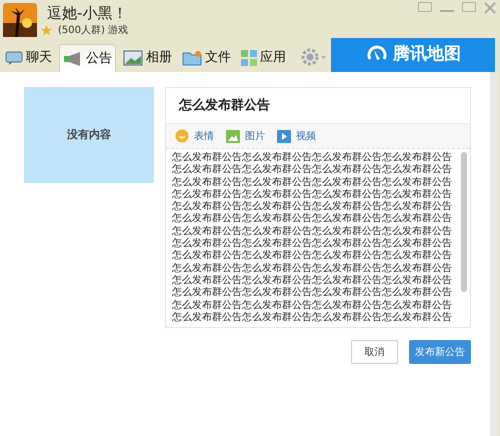 Image resolution: width=500 pixels, height=436 pixels. What do you see at coordinates (284, 136) in the screenshot?
I see `play-icon` at bounding box center [284, 136].